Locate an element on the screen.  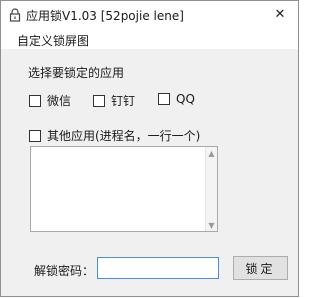
checkbox-qq: QQ is located at coordinates (176, 99).